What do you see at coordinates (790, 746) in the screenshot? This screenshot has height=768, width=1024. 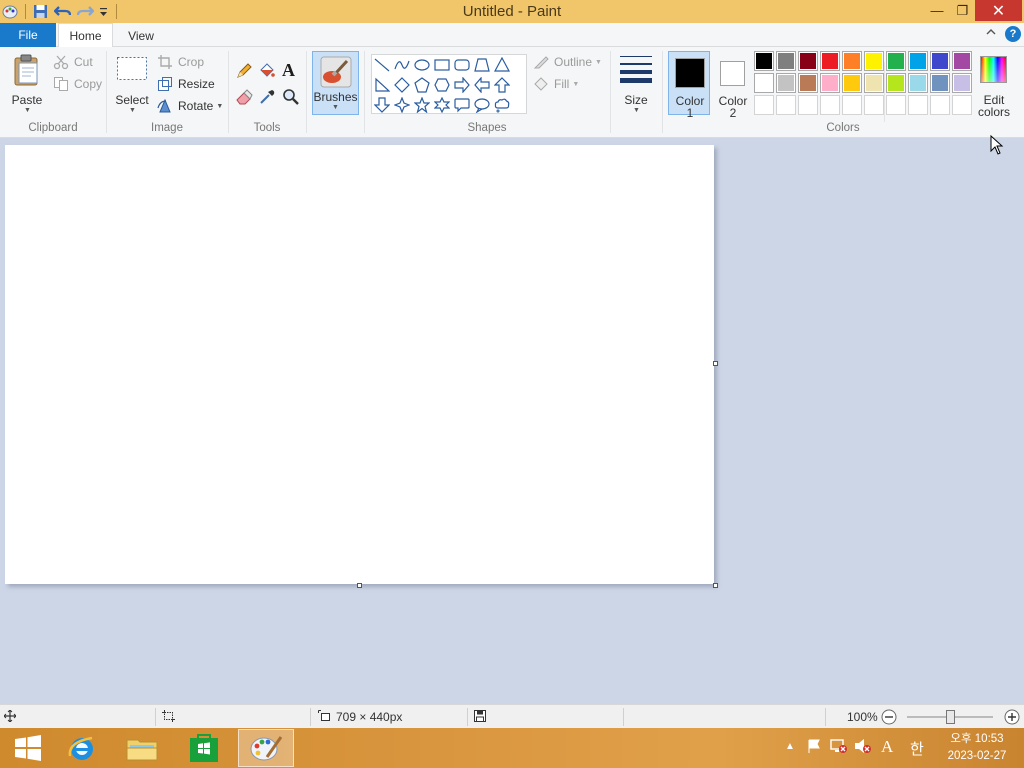 I see `show-hidden-icons-icon: ▲` at bounding box center [790, 746].